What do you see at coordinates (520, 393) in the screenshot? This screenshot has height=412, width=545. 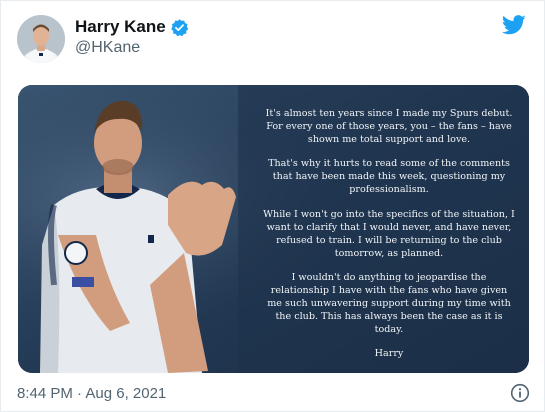 I see `info-icon` at bounding box center [520, 393].